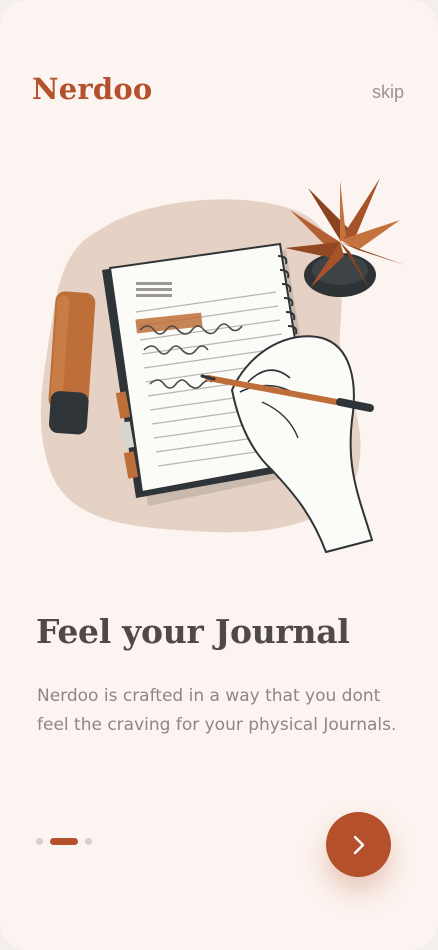 This screenshot has width=438, height=950. I want to click on page-dot-2-active, so click(64, 841).